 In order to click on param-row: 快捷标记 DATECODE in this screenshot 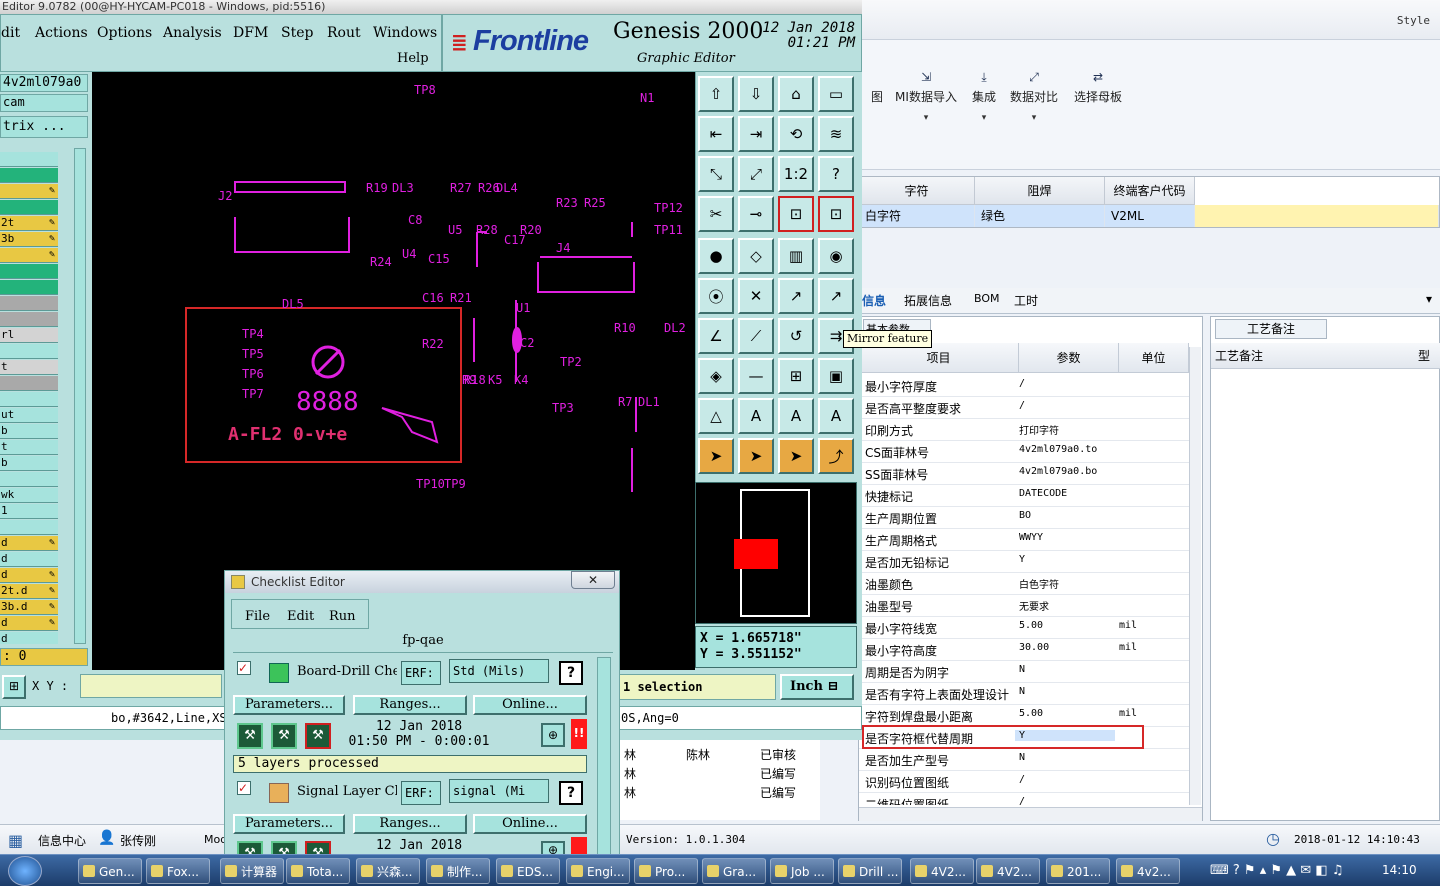, I will do `click(1024, 496)`.